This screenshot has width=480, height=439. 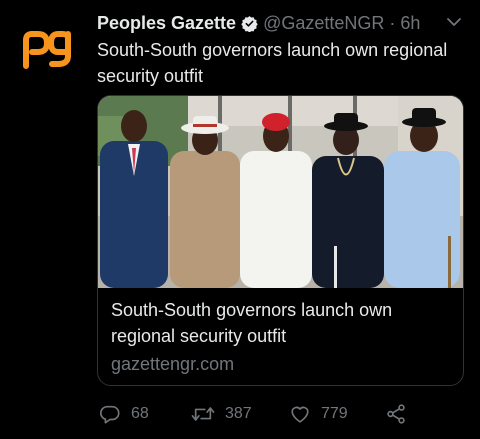 What do you see at coordinates (109, 414) in the screenshot?
I see `reply-icon` at bounding box center [109, 414].